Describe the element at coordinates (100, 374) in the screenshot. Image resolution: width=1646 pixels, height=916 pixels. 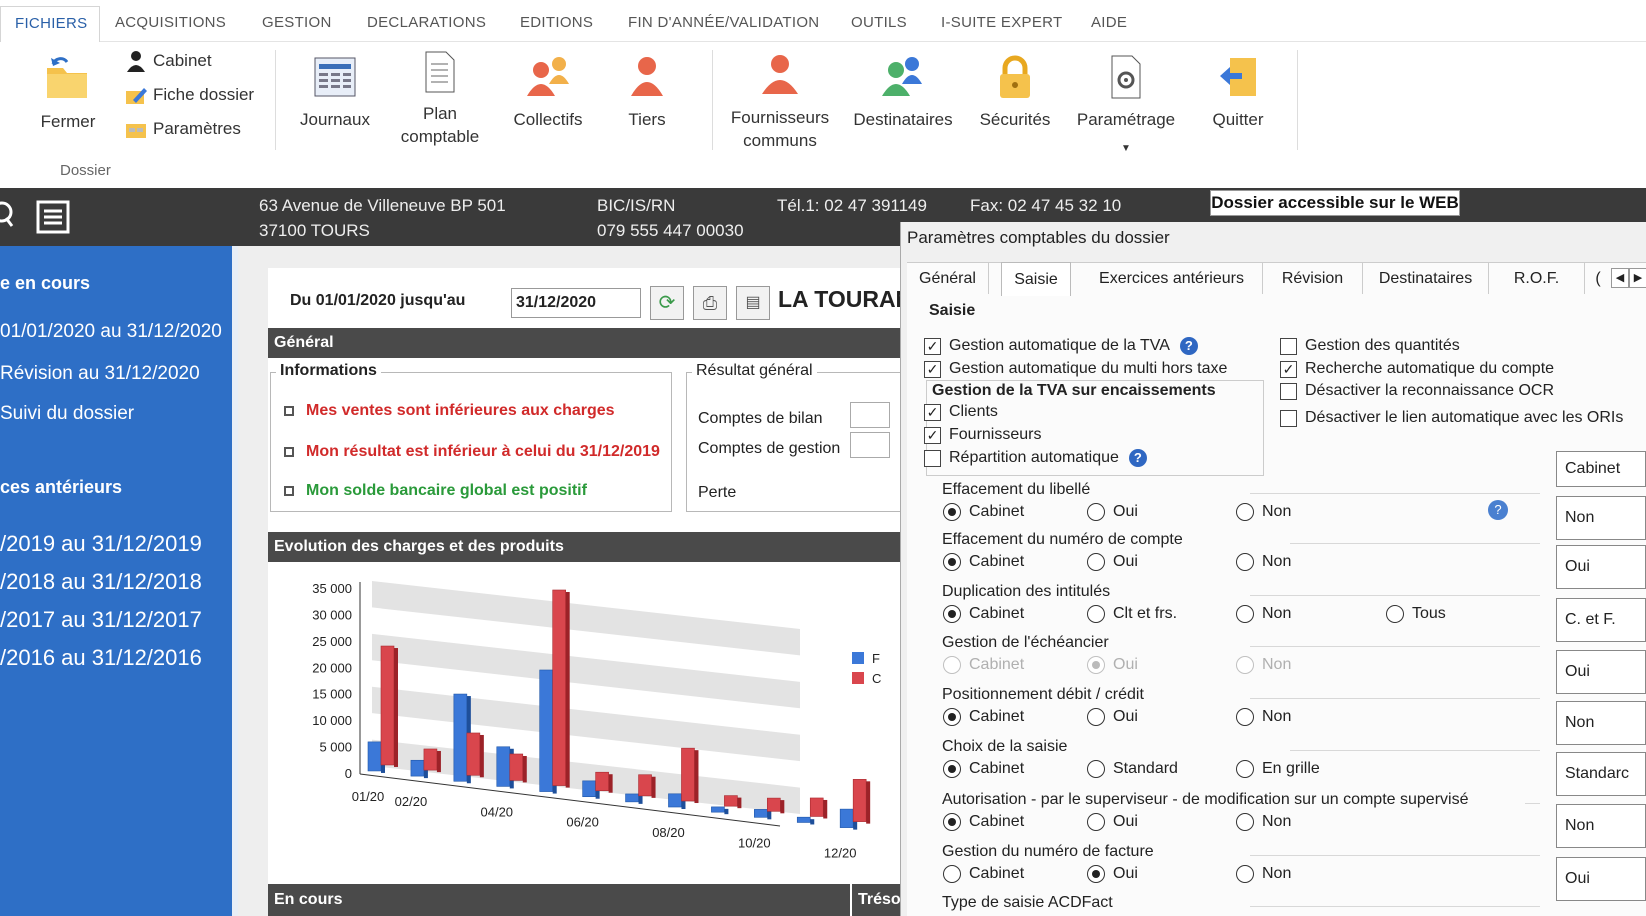
I see `nav-item-revision: Révision au 31/12/2020` at that location.